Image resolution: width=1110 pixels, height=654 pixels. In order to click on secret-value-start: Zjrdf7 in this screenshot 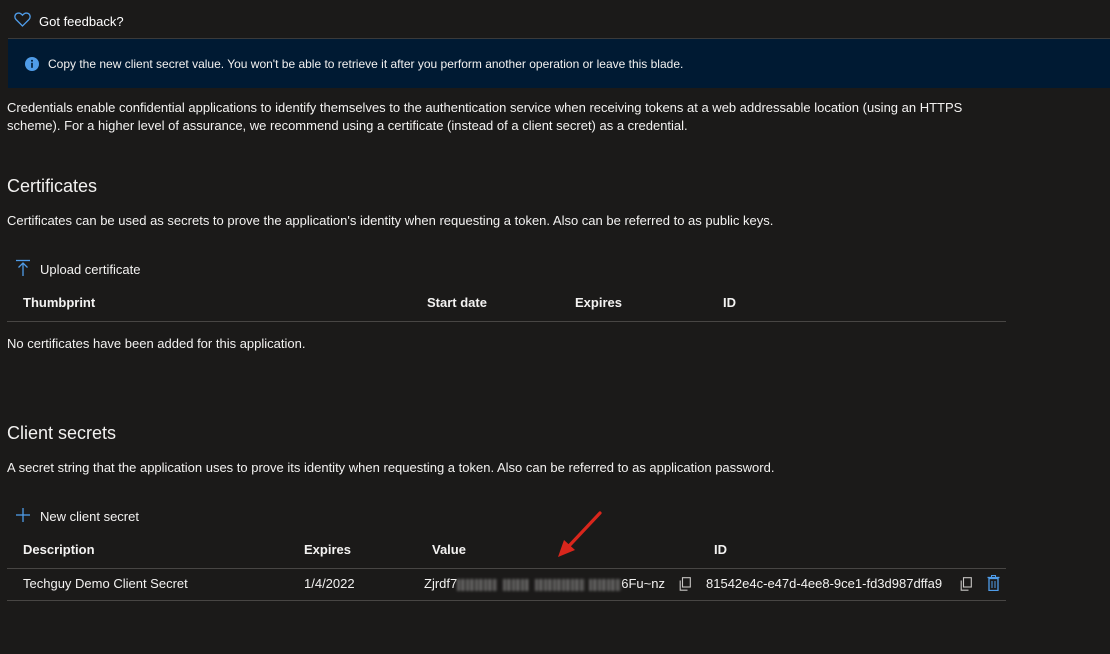, I will do `click(441, 583)`.